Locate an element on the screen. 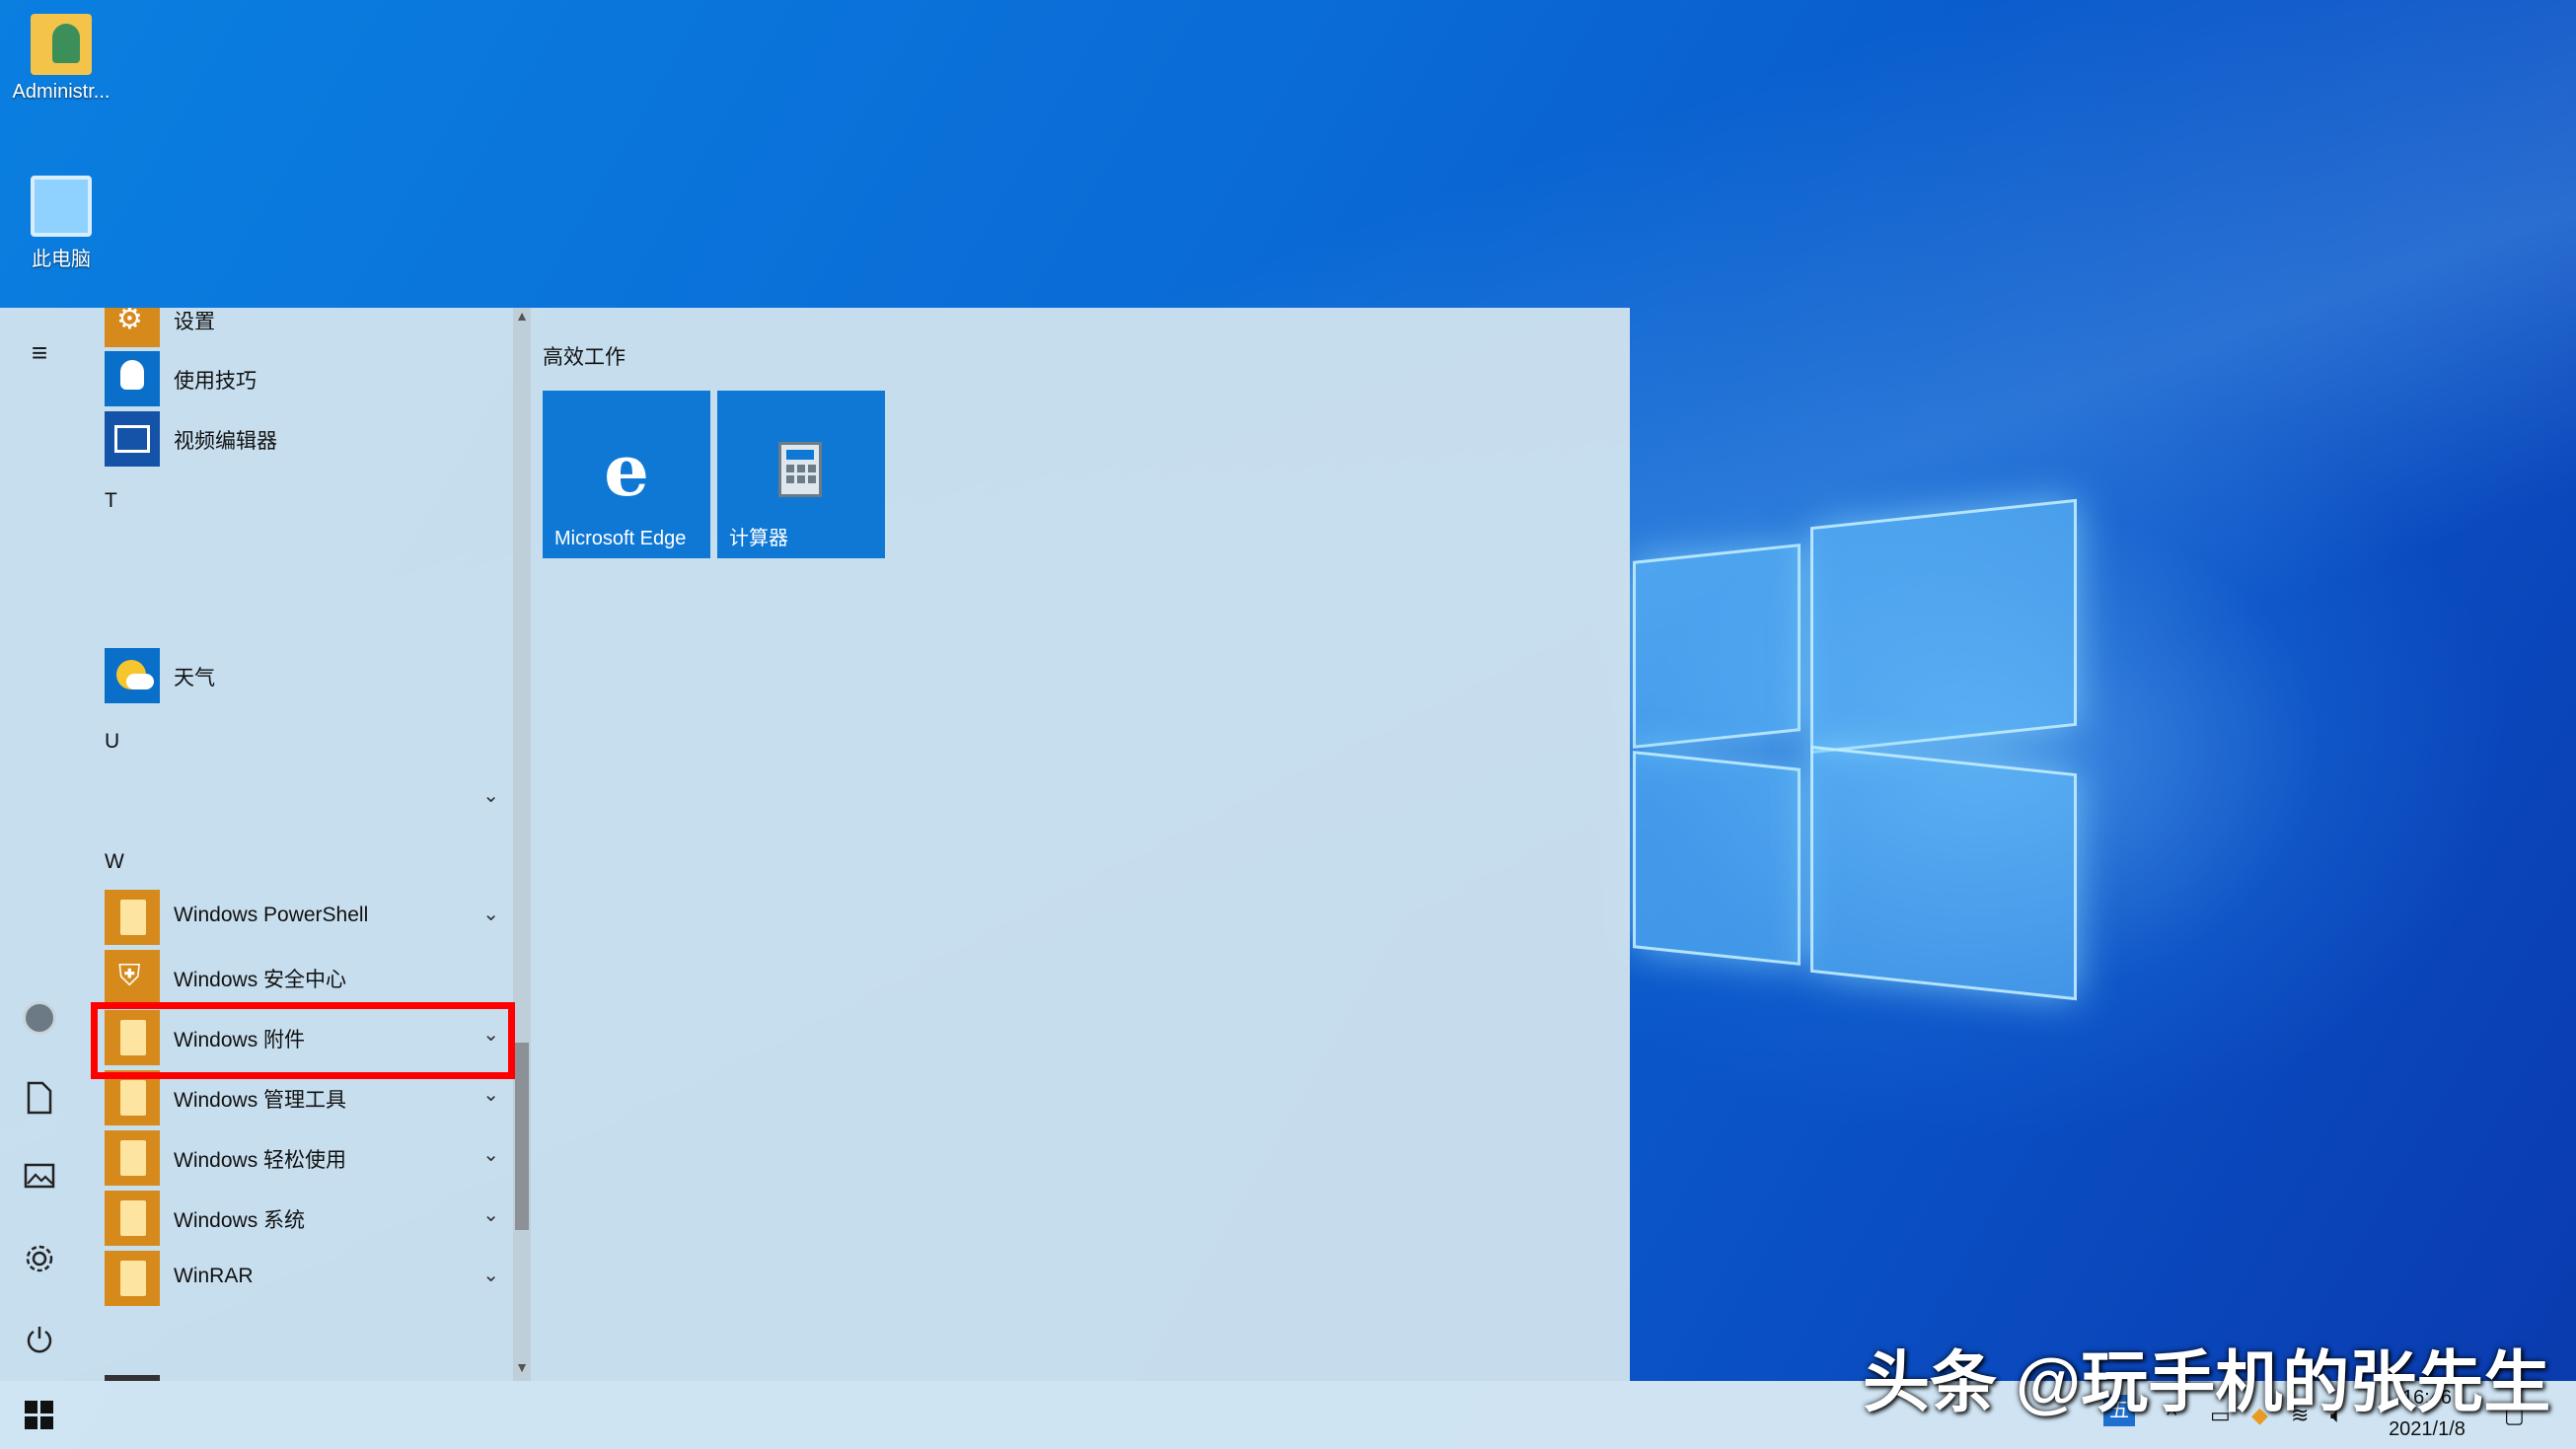 This screenshot has width=2576, height=1449. app-list-scrollbar: ▲ ▼ is located at coordinates (522, 844).